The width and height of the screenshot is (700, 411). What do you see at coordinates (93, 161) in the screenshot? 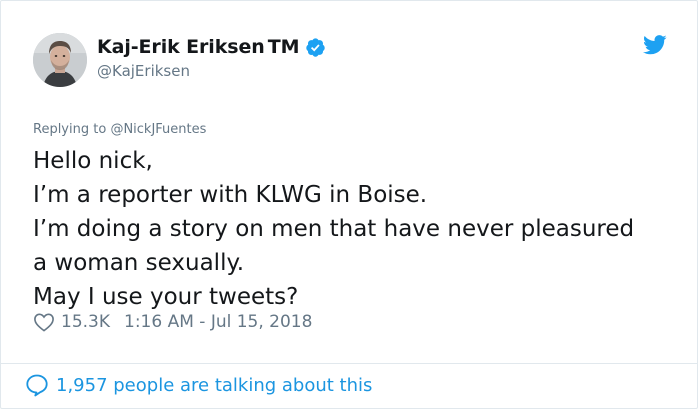
I see `tweet-line: Hello nick,` at bounding box center [93, 161].